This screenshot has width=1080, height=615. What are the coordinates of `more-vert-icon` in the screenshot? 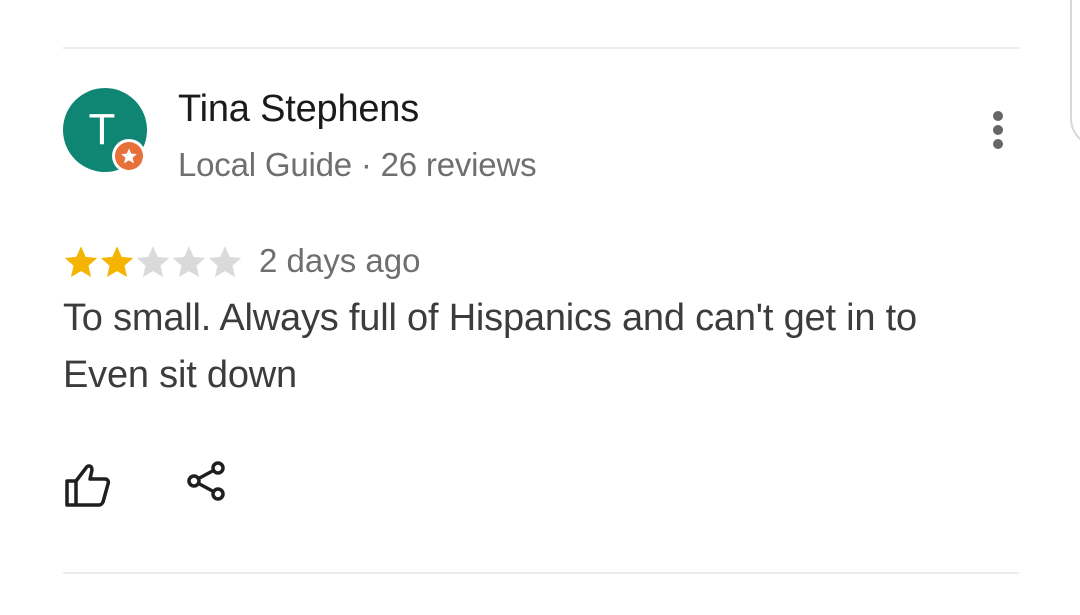 It's located at (998, 116).